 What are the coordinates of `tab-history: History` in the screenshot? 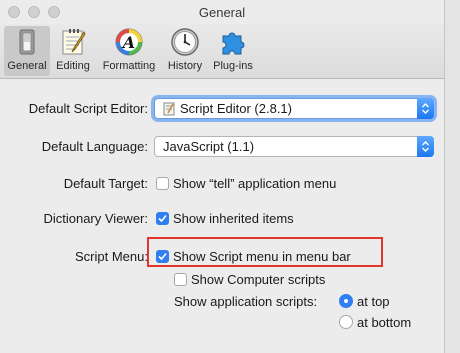 It's located at (185, 51).